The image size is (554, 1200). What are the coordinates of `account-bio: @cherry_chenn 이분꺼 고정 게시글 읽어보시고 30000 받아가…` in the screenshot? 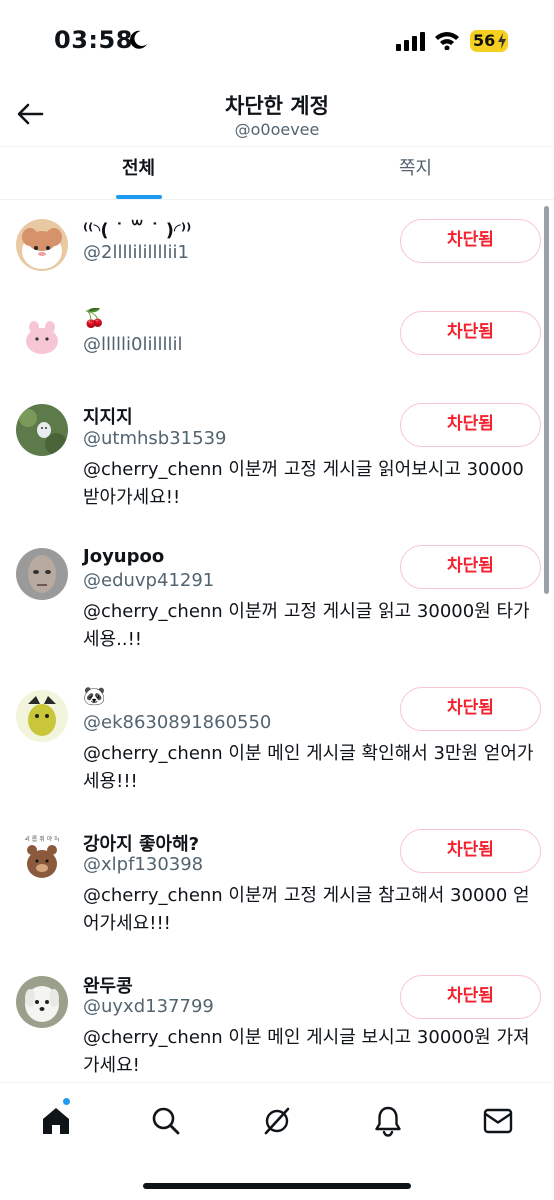 It's located at (303, 483).